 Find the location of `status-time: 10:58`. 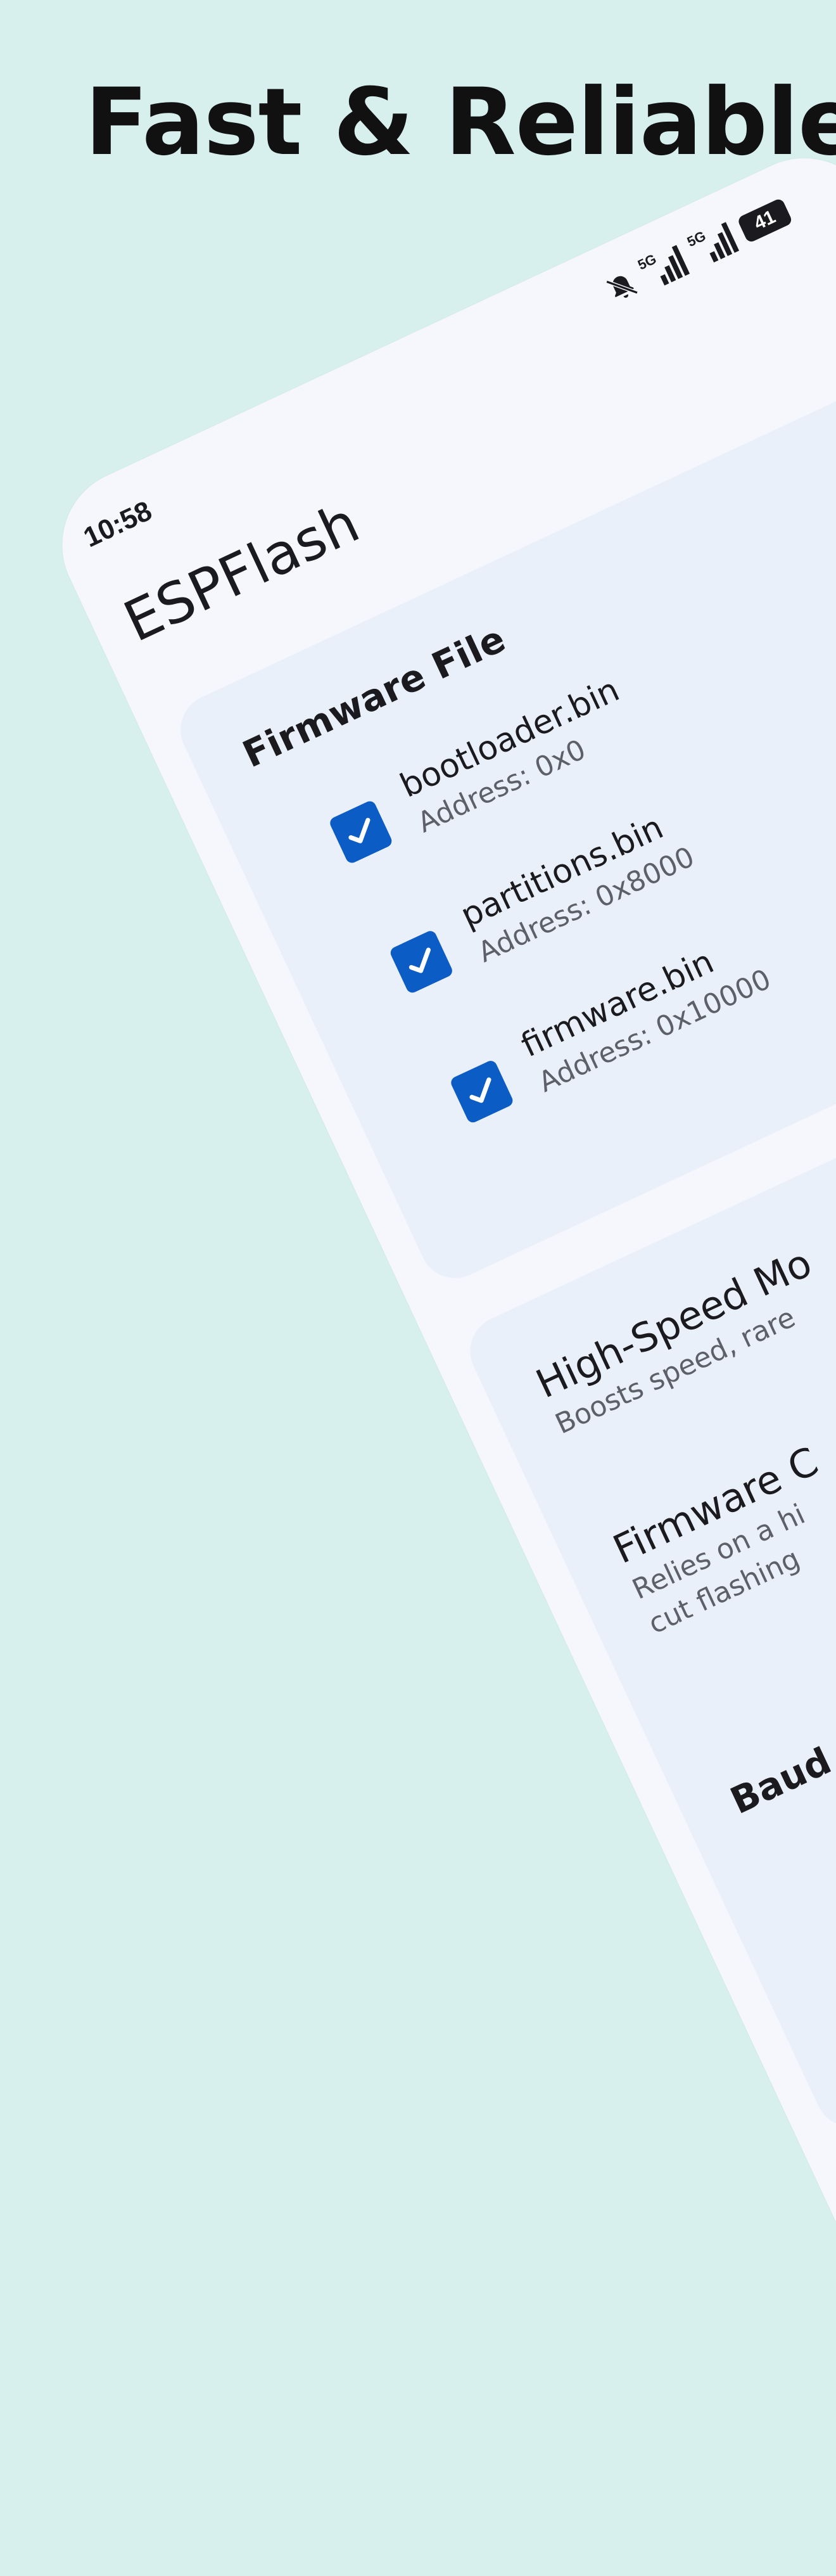

status-time: 10:58 is located at coordinates (118, 524).